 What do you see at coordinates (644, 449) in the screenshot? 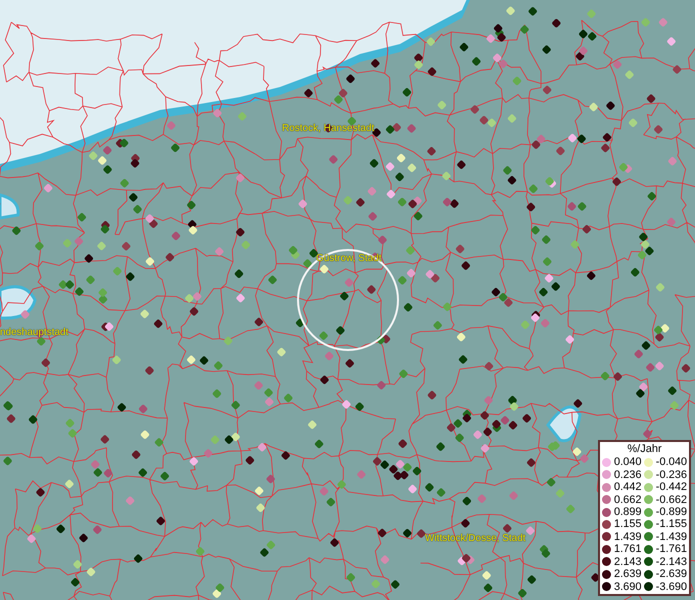
I see `legend-title: %/Jahr` at bounding box center [644, 449].